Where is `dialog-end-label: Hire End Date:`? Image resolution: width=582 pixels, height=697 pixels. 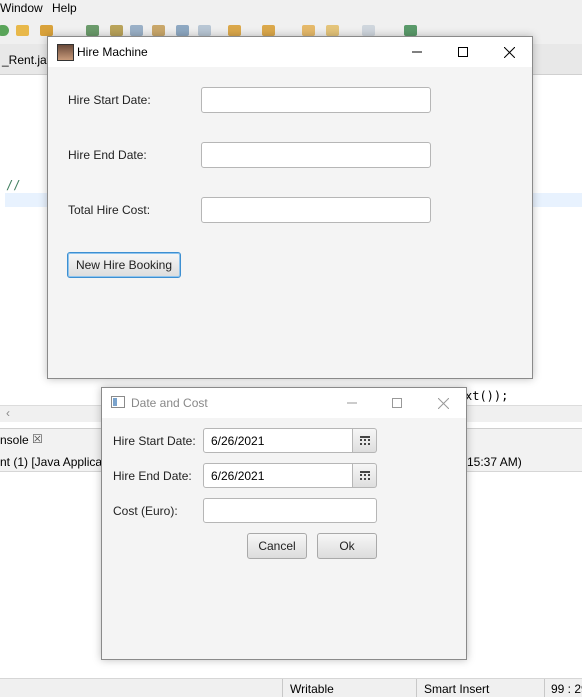 dialog-end-label: Hire End Date: is located at coordinates (152, 476).